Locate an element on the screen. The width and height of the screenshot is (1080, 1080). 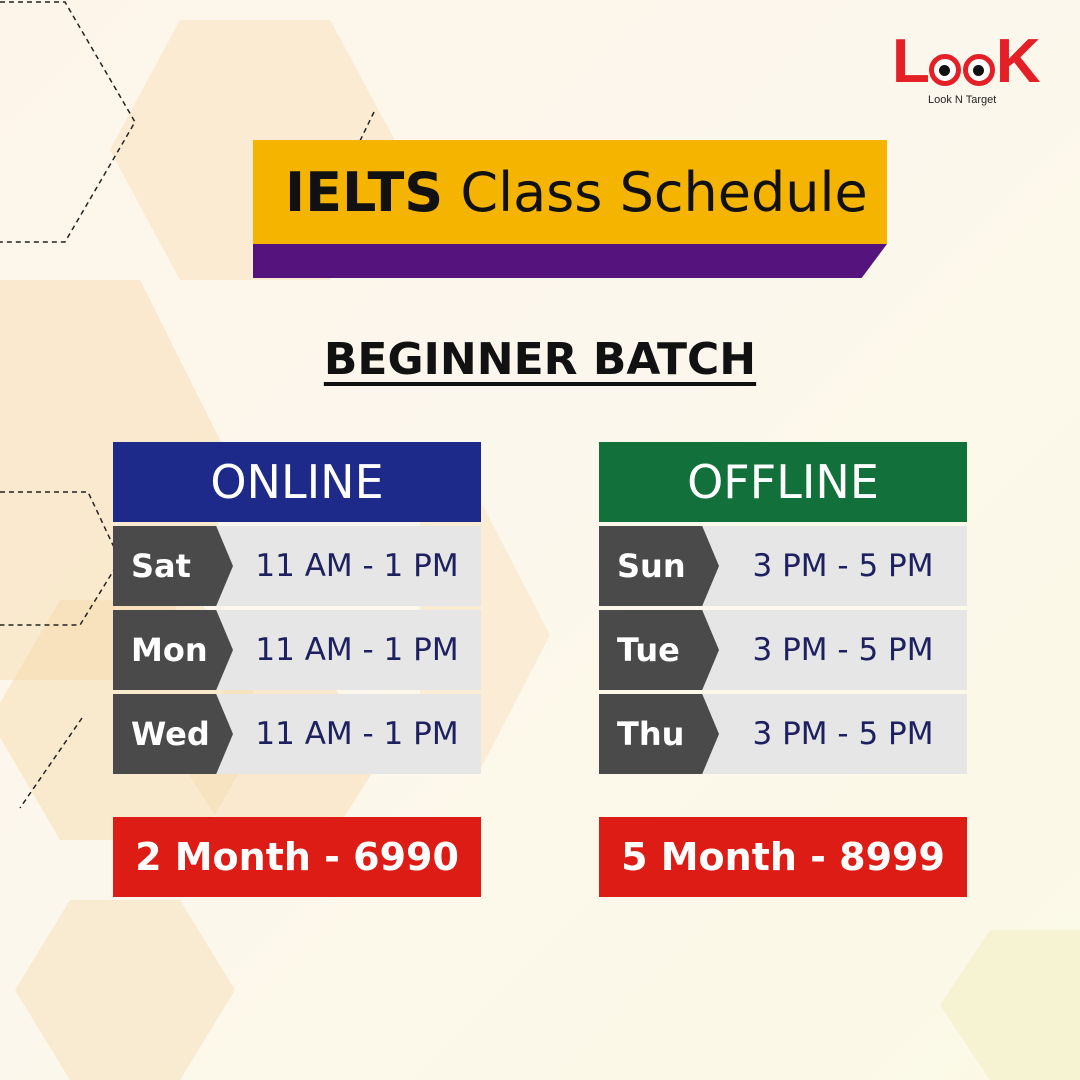
schedule-row: Mon 11 AM - 1 PM is located at coordinates (297, 650).